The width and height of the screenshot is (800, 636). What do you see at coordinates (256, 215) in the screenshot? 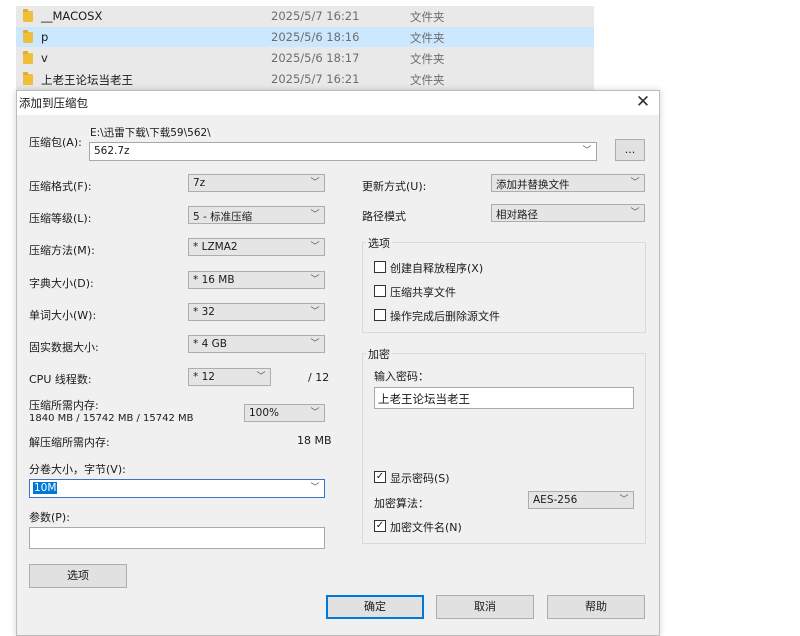
I see `level-select: 5 - 标准压缩 ﹀` at bounding box center [256, 215].